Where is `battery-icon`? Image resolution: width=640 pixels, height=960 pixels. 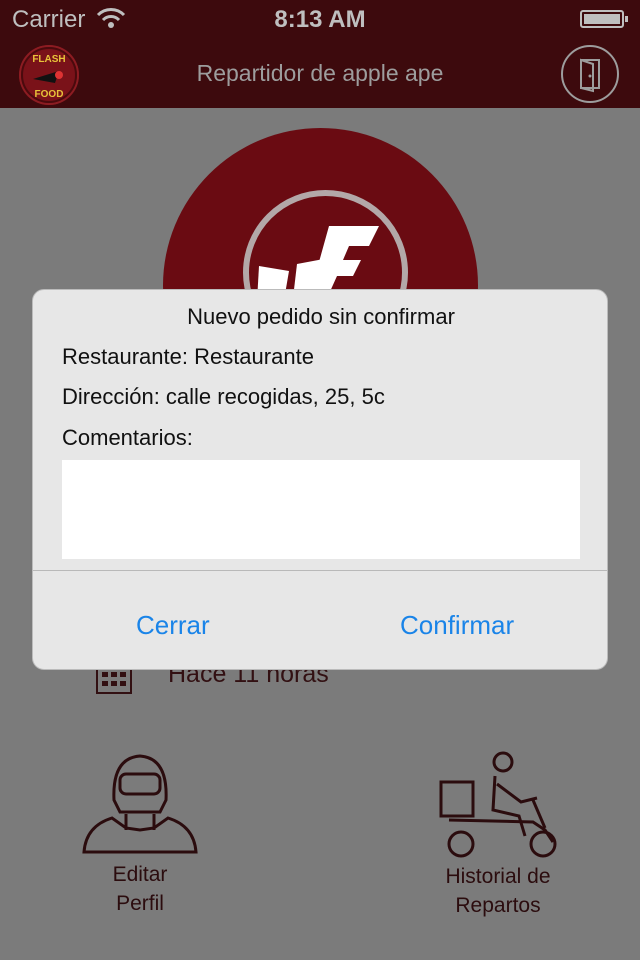 battery-icon is located at coordinates (604, 19).